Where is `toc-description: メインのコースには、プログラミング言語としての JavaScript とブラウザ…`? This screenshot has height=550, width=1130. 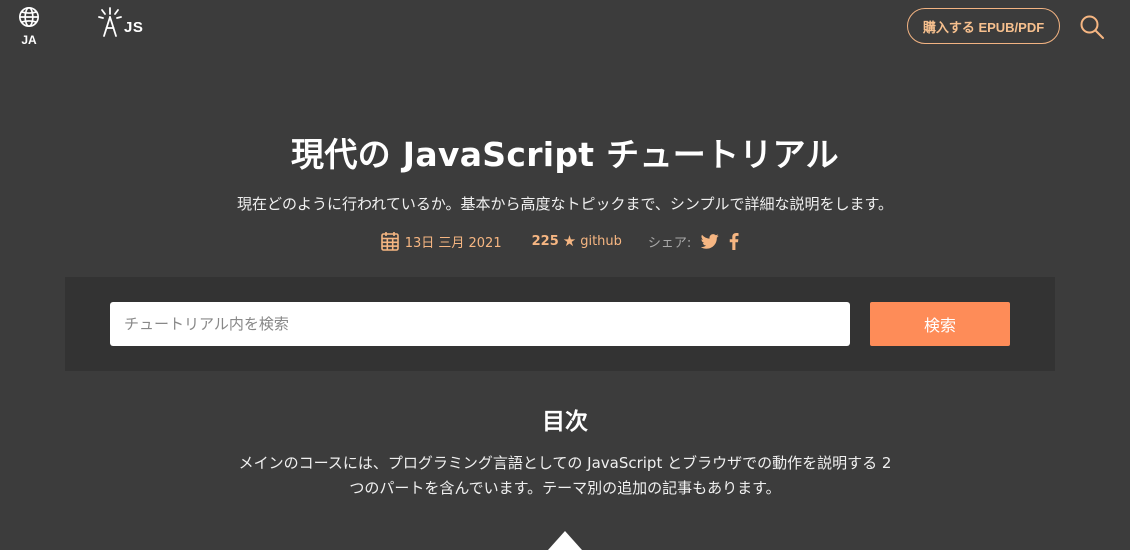
toc-description: メインのコースには、プログラミング言語としての JavaScript とブラウザ… is located at coordinates (565, 475).